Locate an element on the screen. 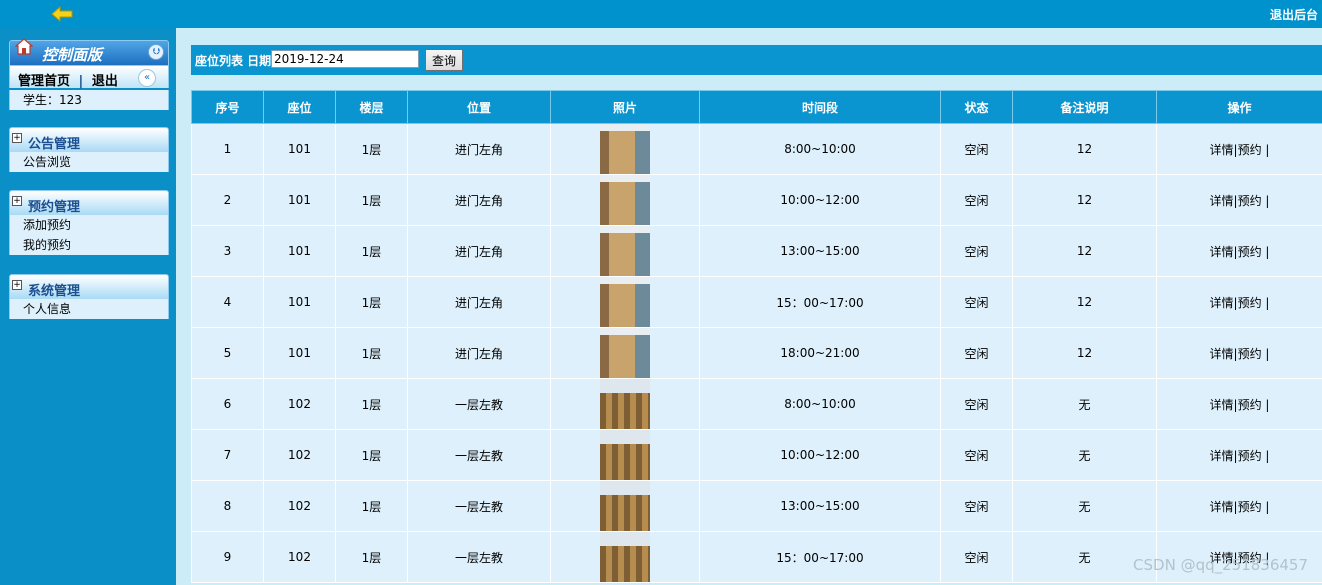 The image size is (1322, 585). cell-no: 7 is located at coordinates (227, 455).